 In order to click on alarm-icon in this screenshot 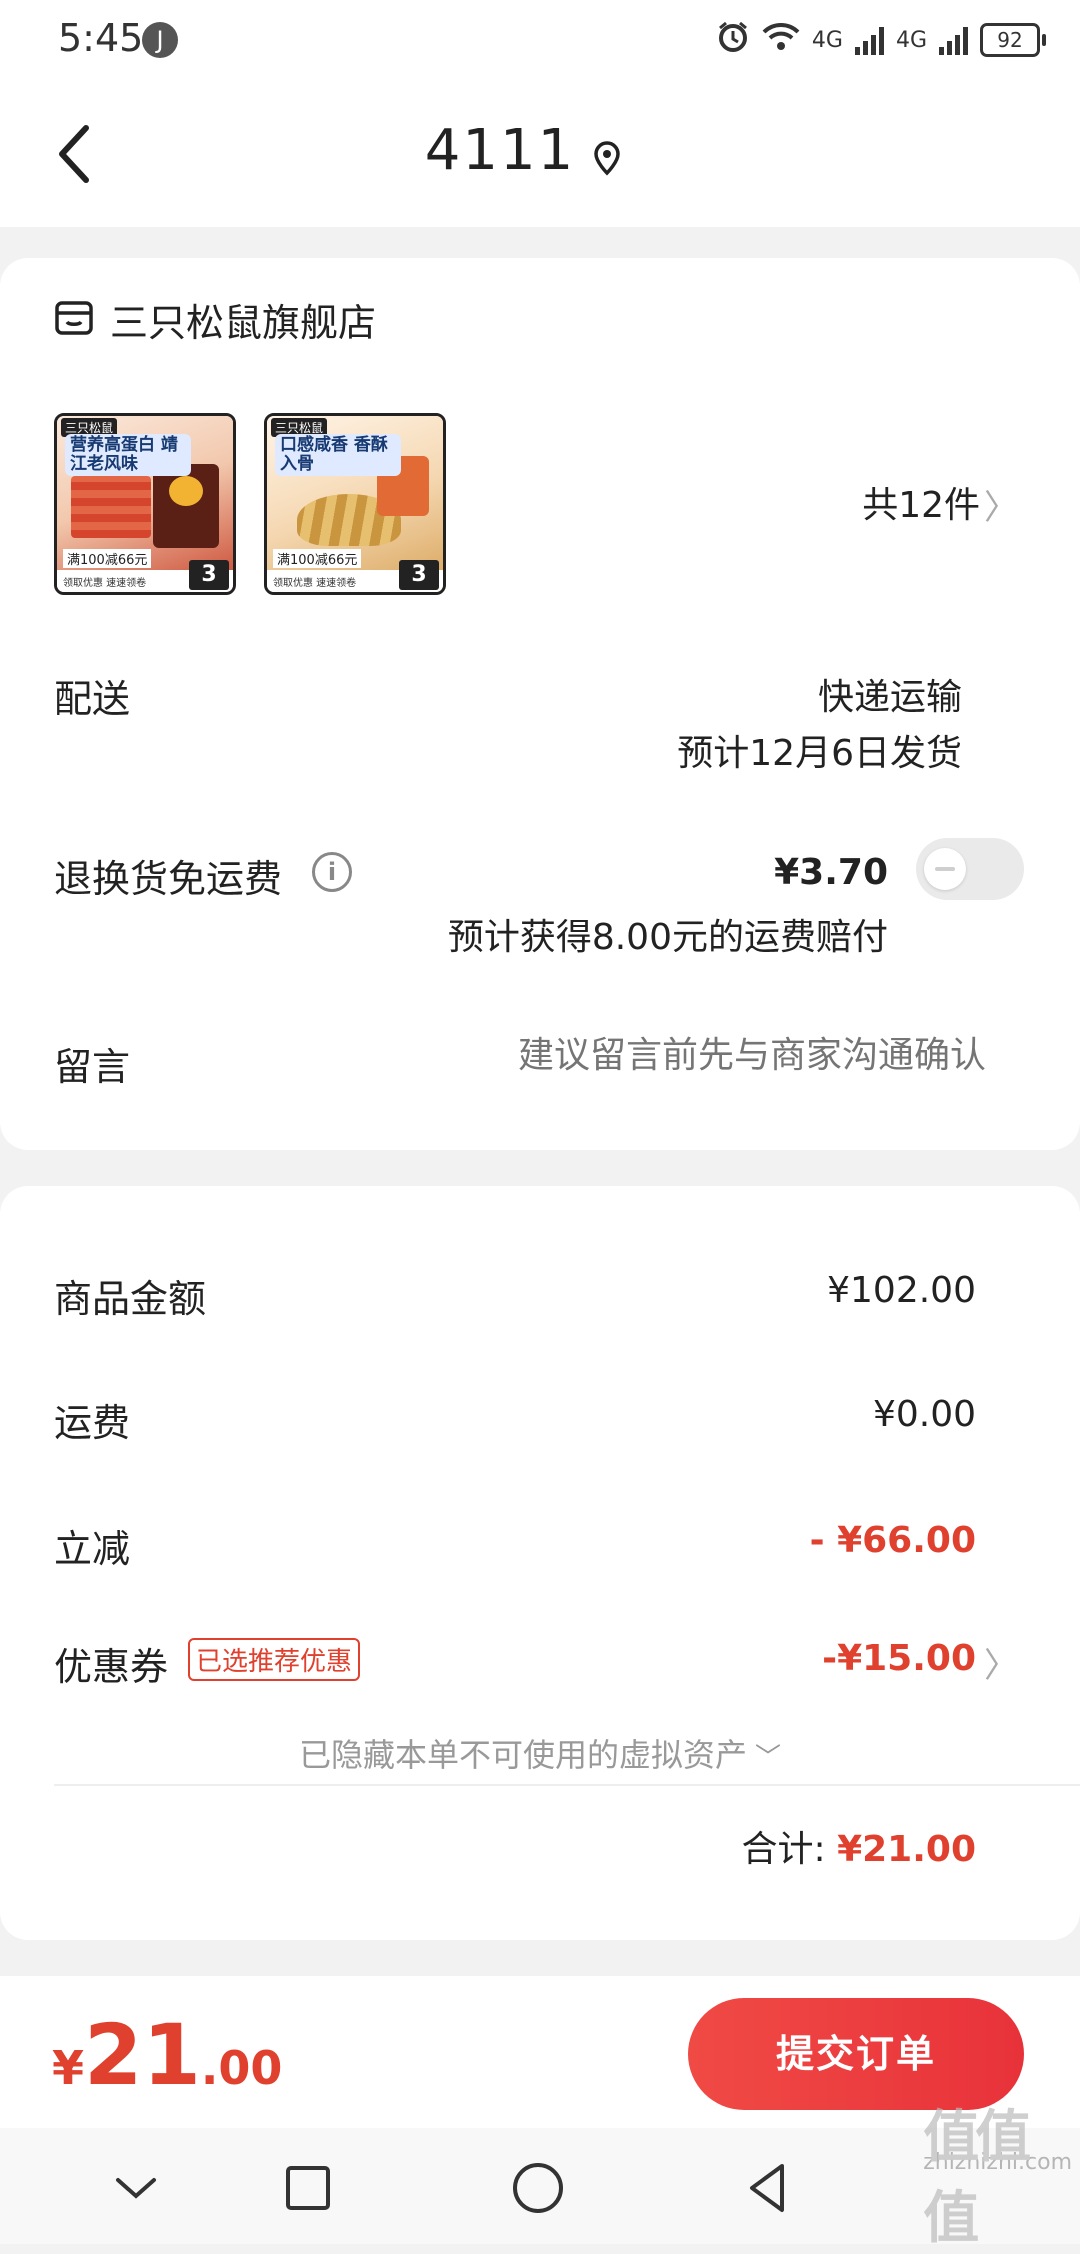, I will do `click(733, 40)`.